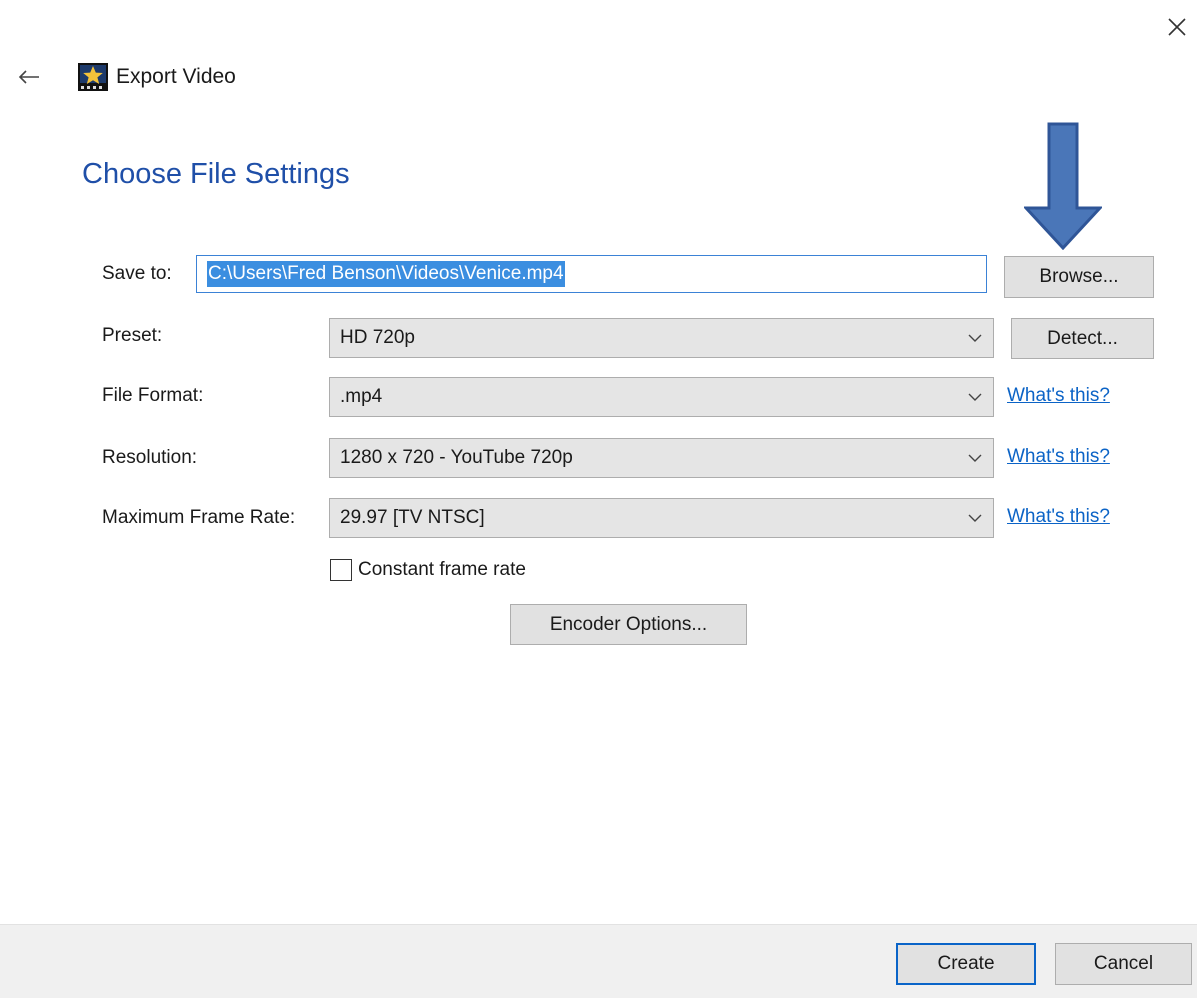 This screenshot has width=1197, height=998. I want to click on constant-frame-rate-label: Constant frame rate, so click(442, 569).